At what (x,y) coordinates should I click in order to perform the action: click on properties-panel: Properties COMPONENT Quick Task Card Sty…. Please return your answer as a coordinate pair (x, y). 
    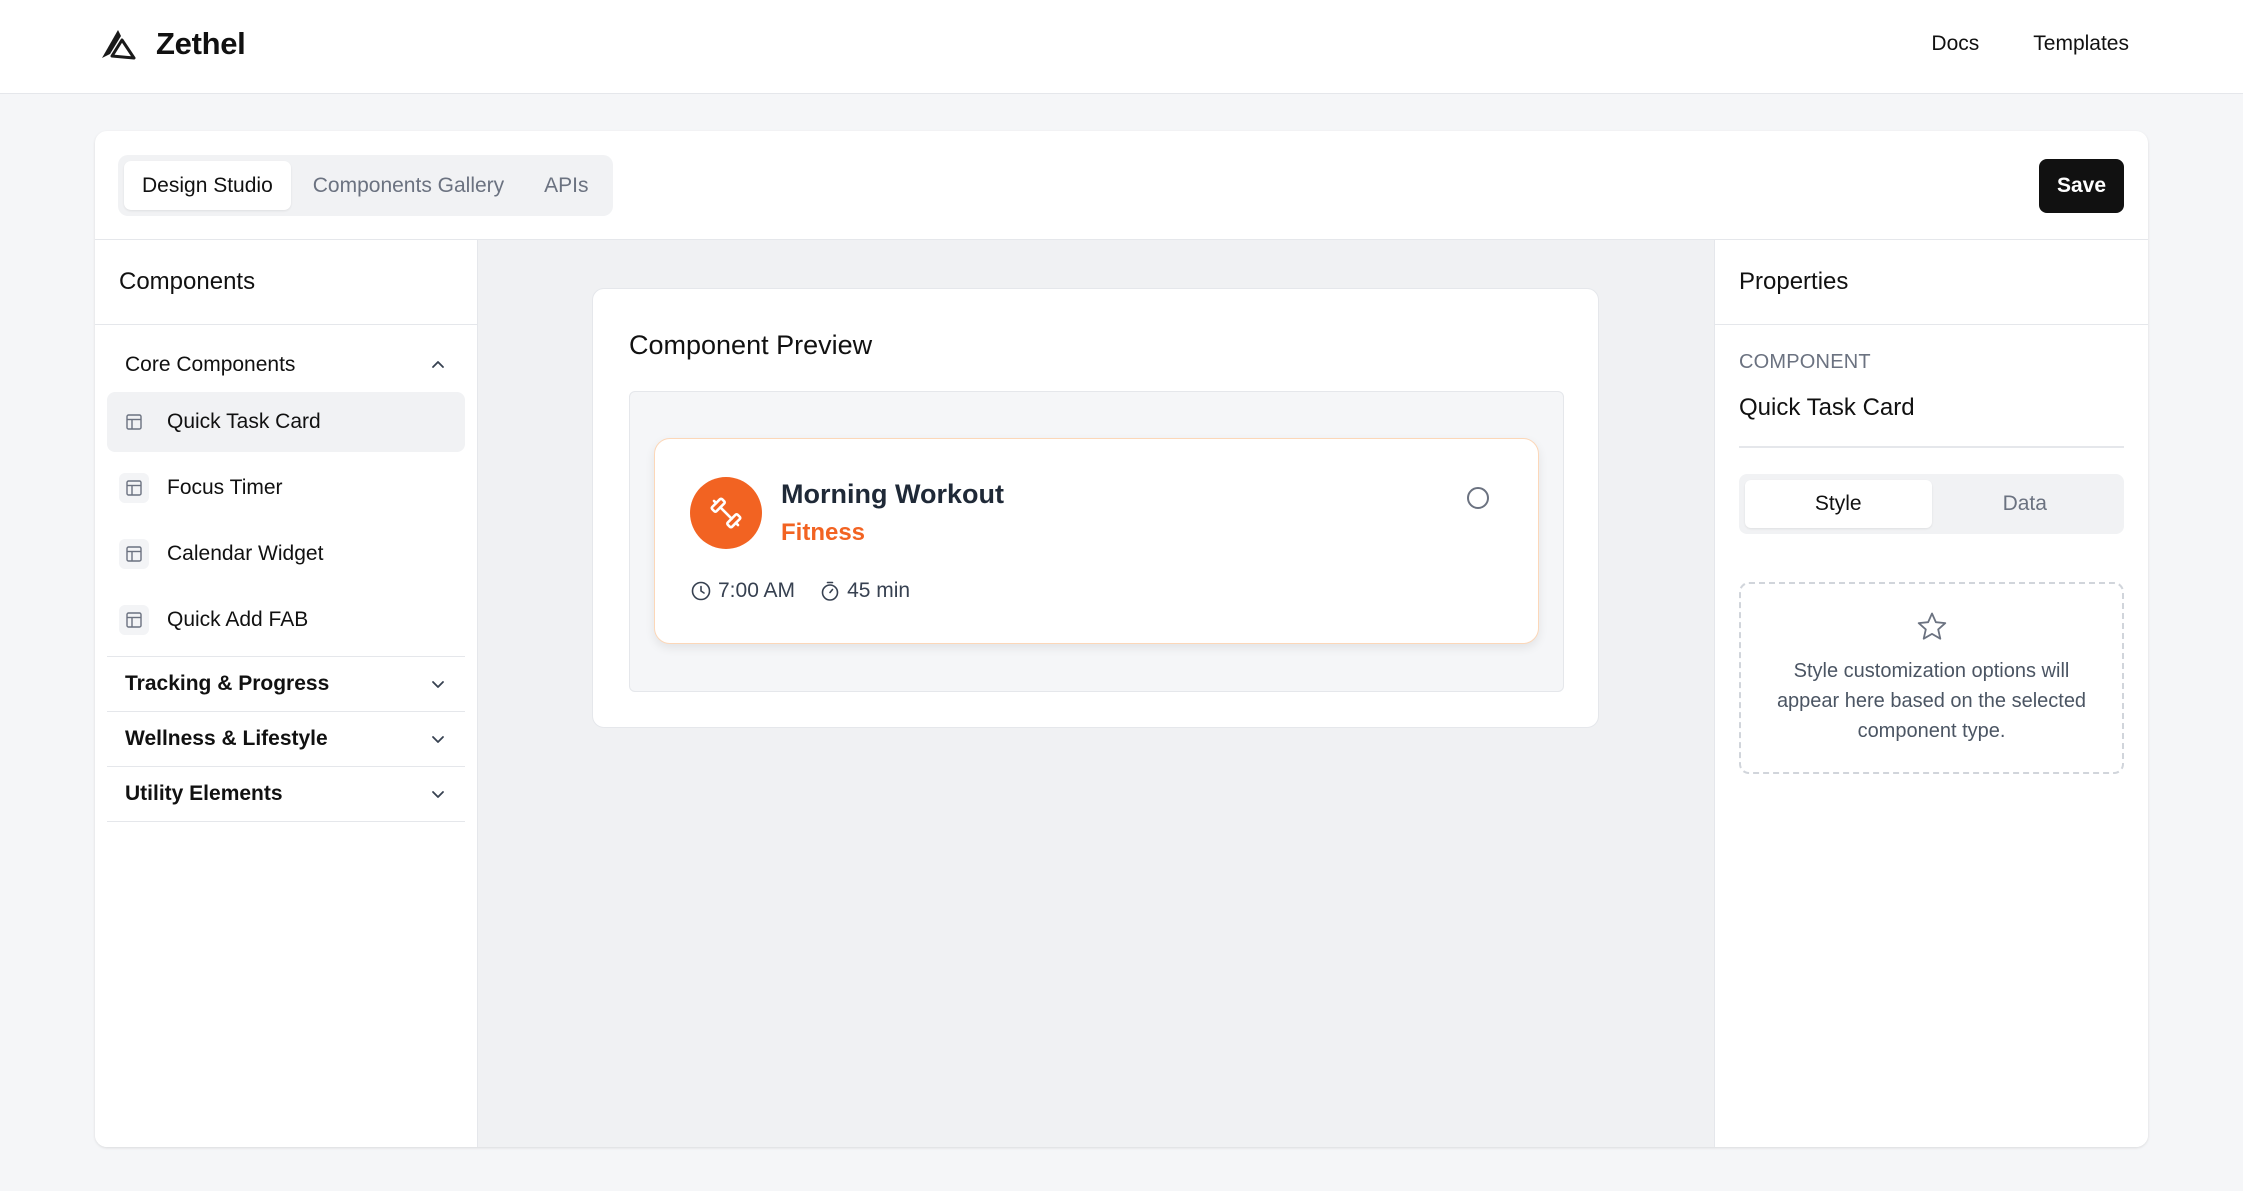
    Looking at the image, I should click on (1931, 693).